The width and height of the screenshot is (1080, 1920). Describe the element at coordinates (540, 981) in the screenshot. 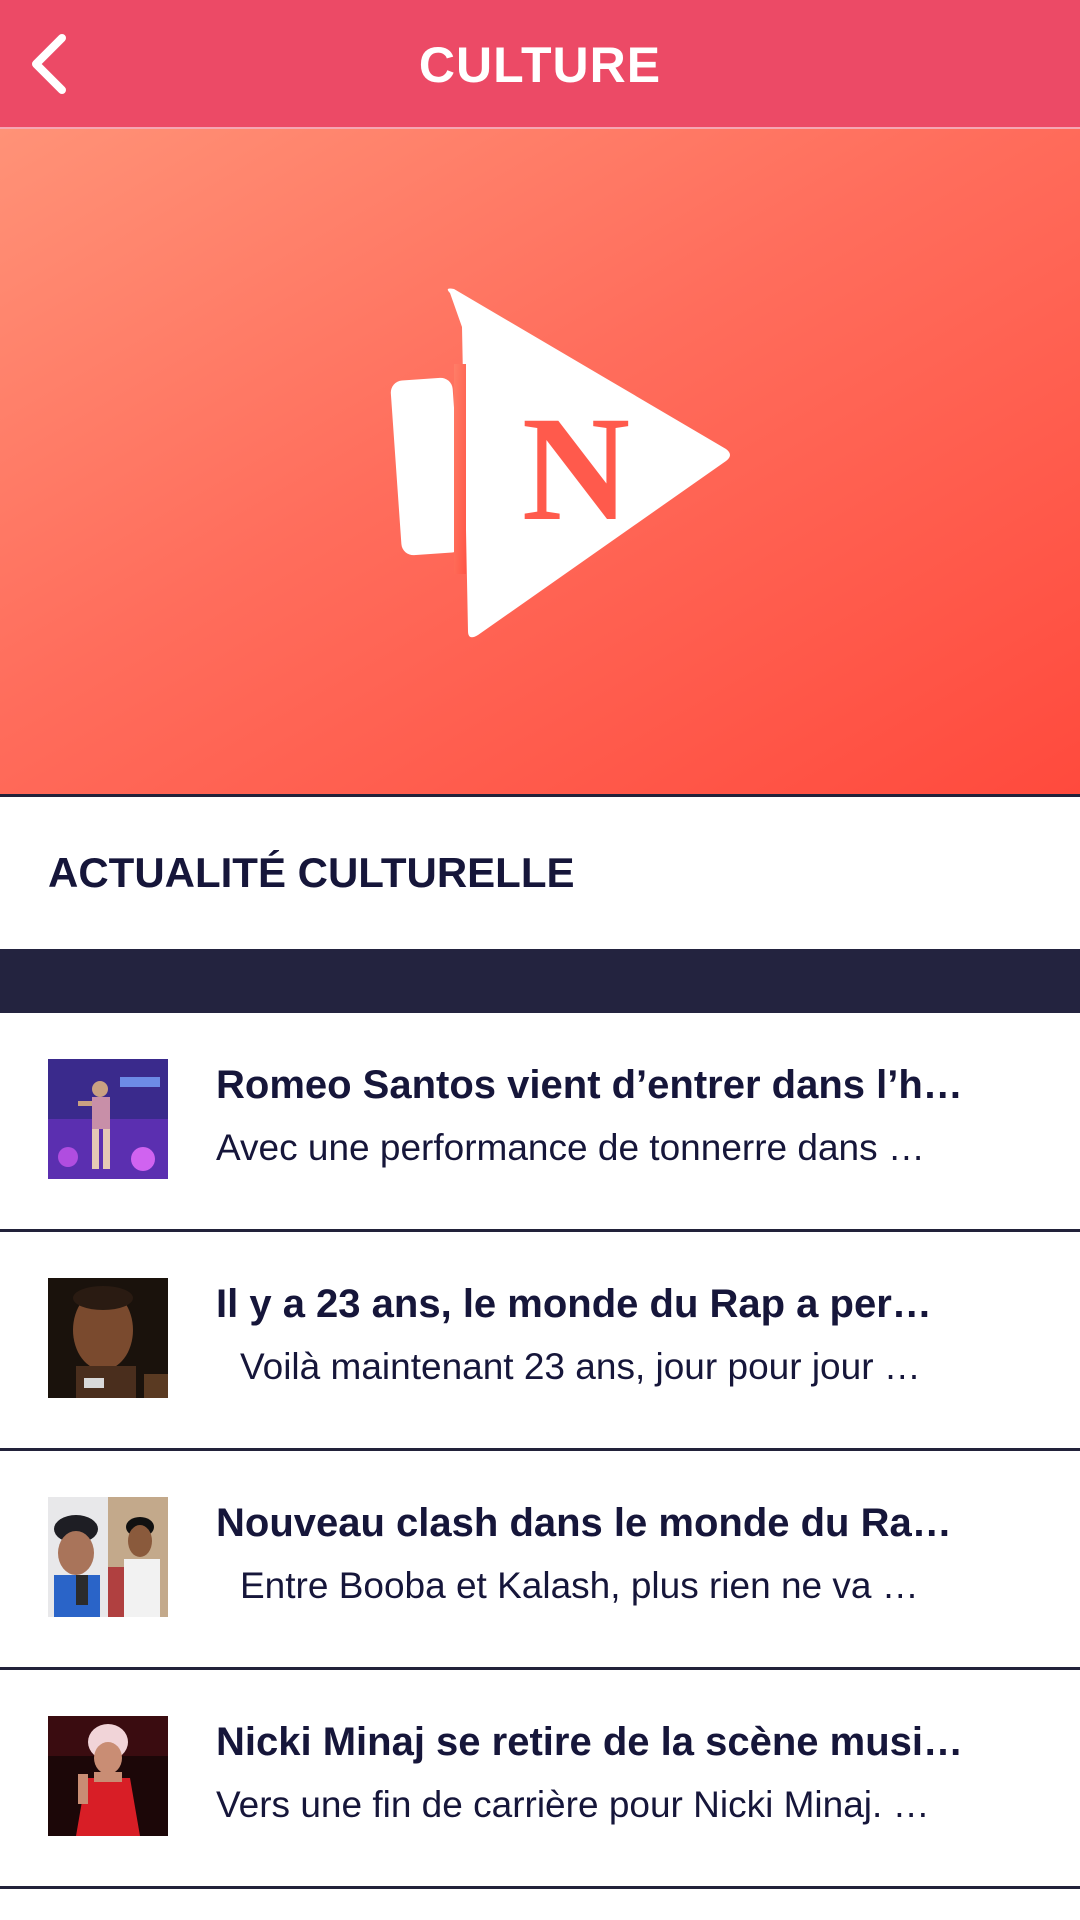

I see `section-divider-bar` at that location.